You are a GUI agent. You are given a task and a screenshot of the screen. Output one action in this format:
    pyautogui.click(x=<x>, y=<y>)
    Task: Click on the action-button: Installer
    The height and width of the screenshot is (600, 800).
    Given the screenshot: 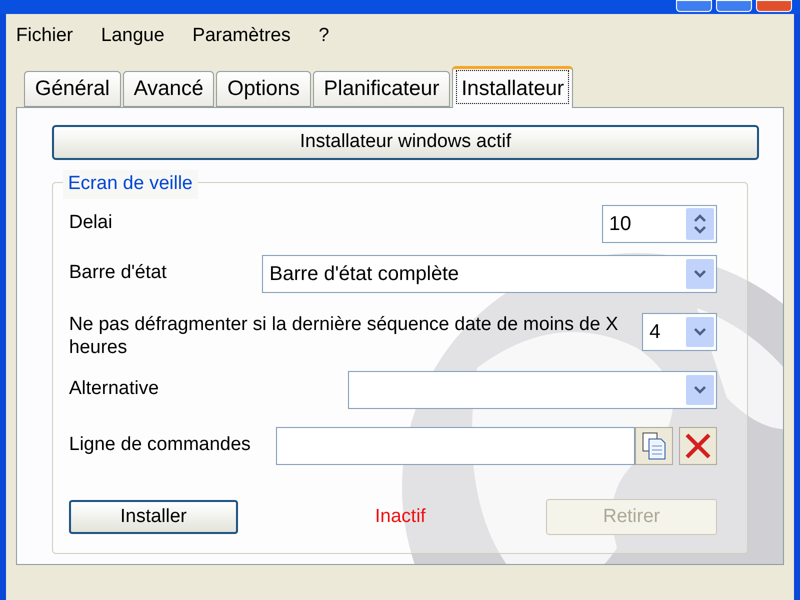 What is the action you would take?
    pyautogui.click(x=153, y=517)
    